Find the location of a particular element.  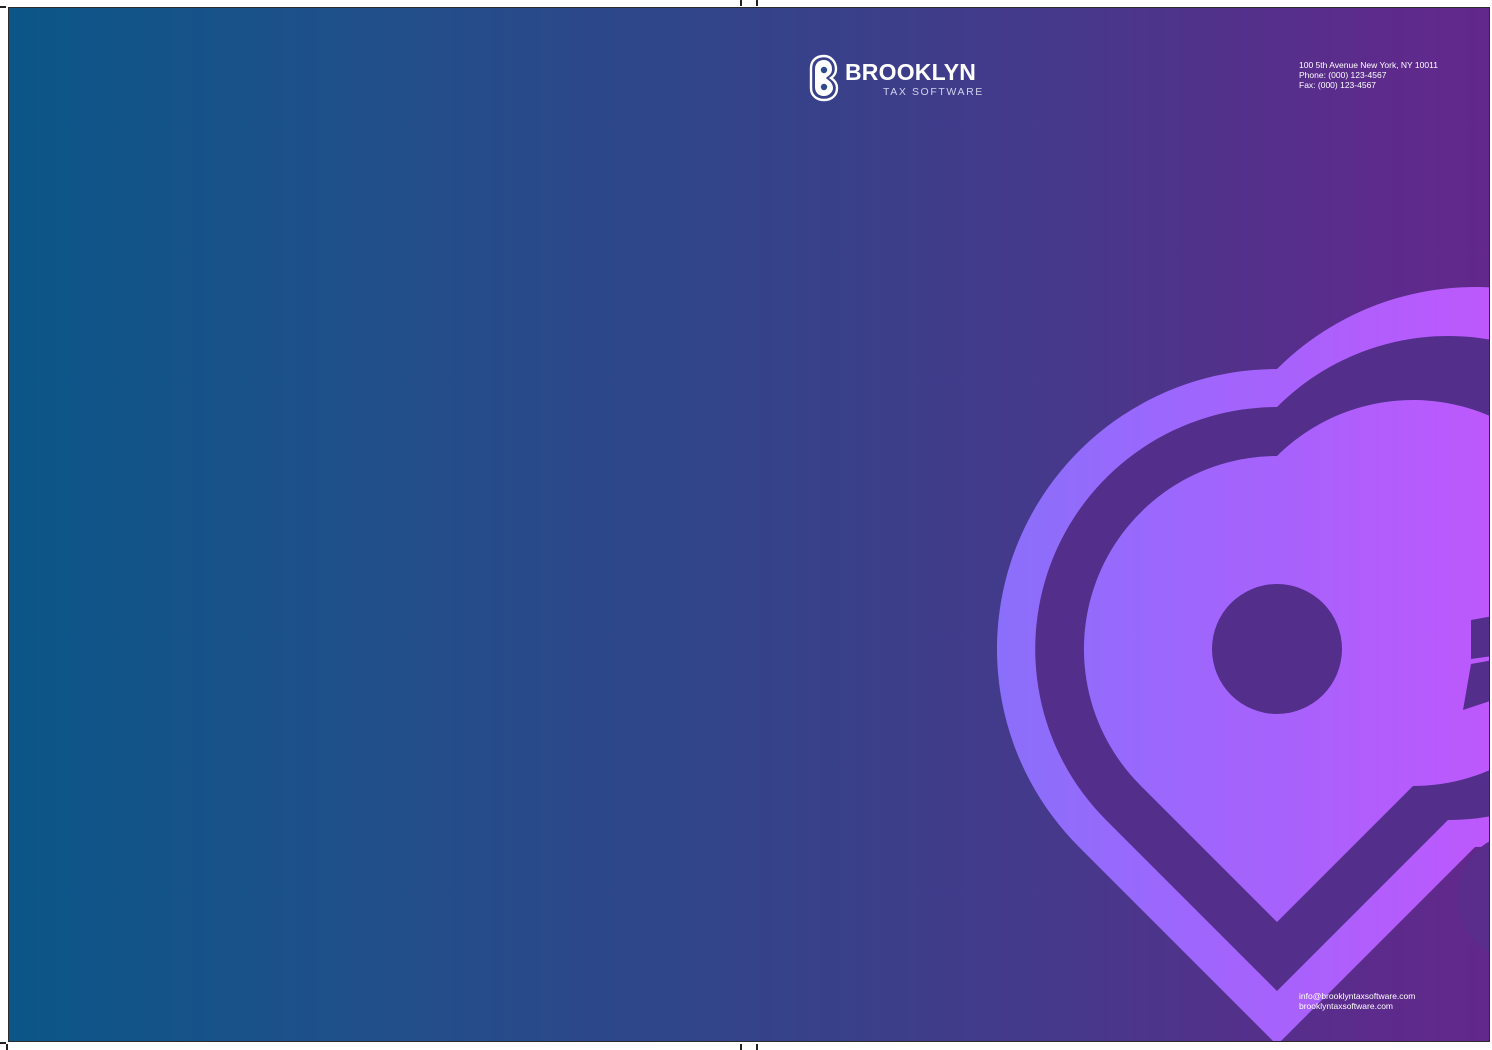

crop-mark-bottom-center-right is located at coordinates (757, 1047).